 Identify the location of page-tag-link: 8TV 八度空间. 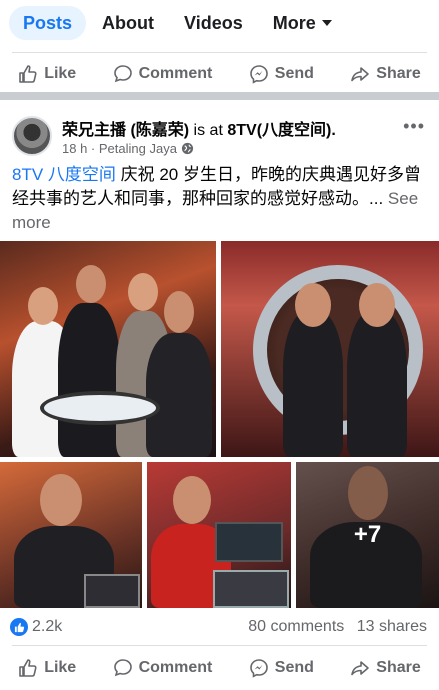
(64, 174).